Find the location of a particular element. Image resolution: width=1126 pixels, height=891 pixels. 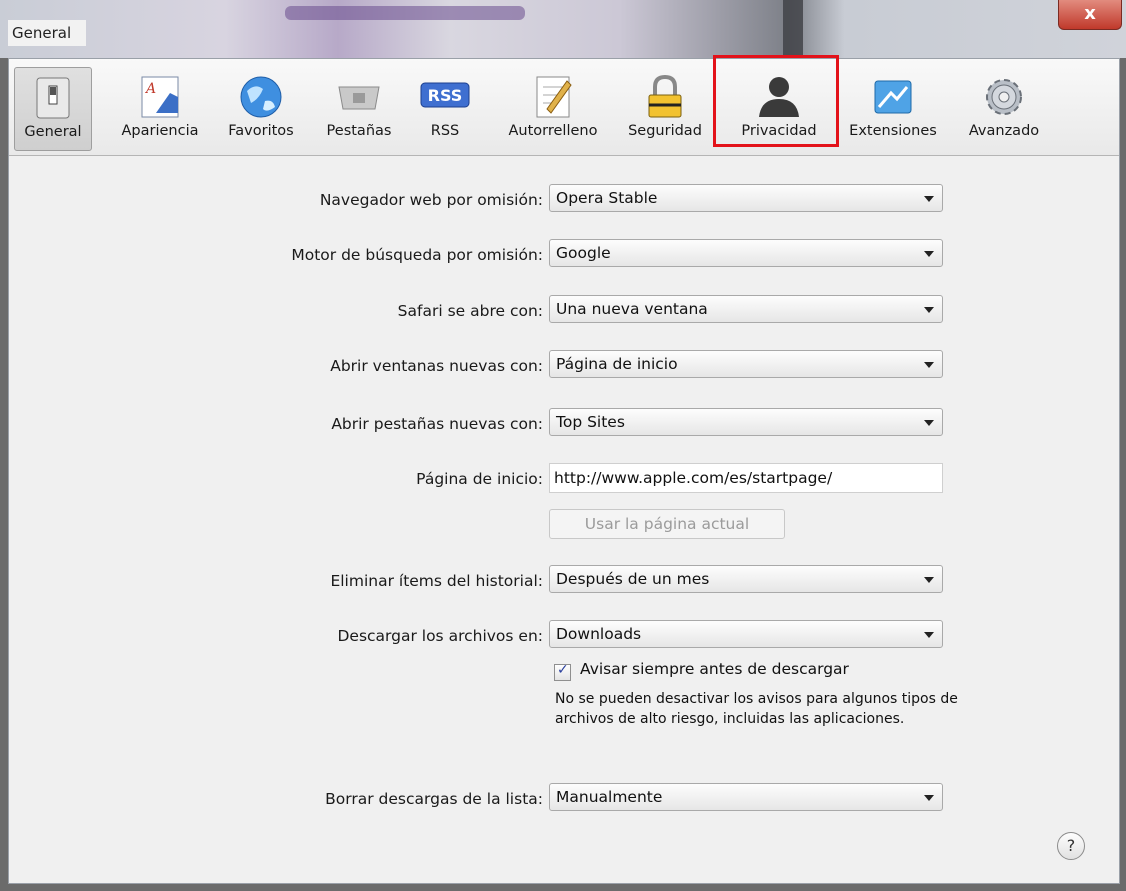

tab-label: General is located at coordinates (53, 132).